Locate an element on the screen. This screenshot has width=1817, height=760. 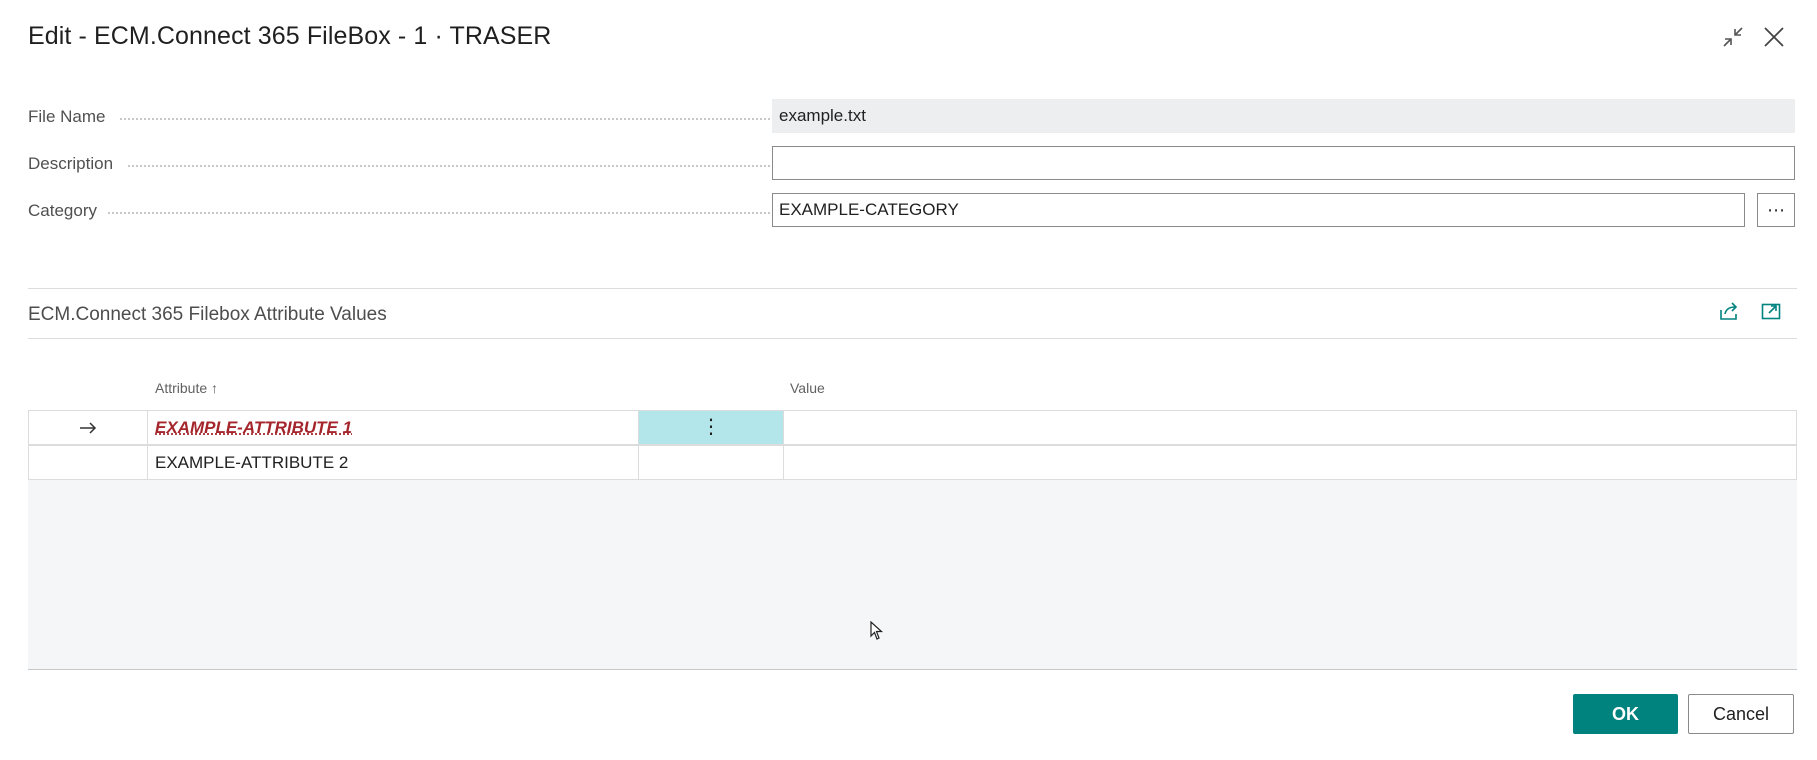
category-row: Category EXAMPLE-CATEGORY ⋯ is located at coordinates (911, 211).